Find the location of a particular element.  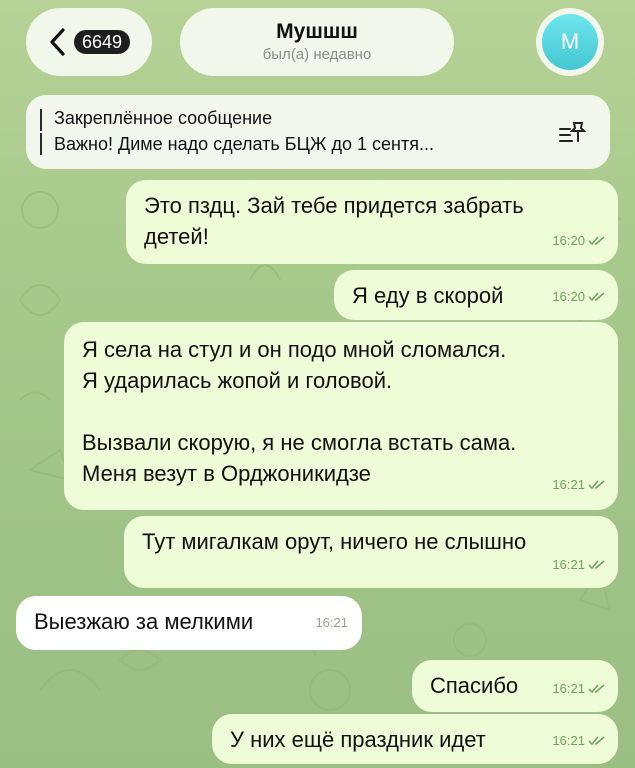

unread-count-badge: 6649 is located at coordinates (102, 42).